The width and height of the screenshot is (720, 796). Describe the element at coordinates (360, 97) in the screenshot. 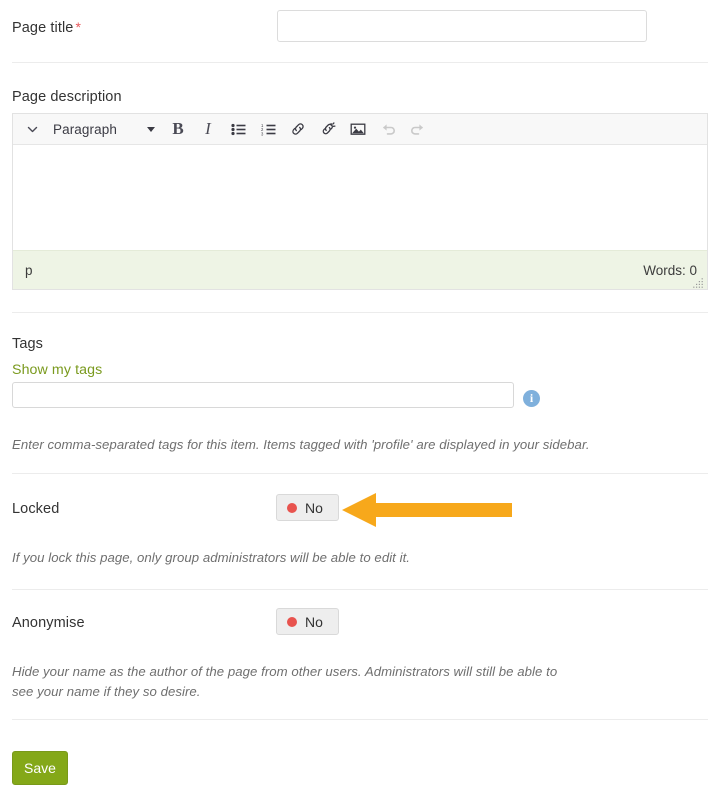

I see `page-description-label-row: Page description` at that location.